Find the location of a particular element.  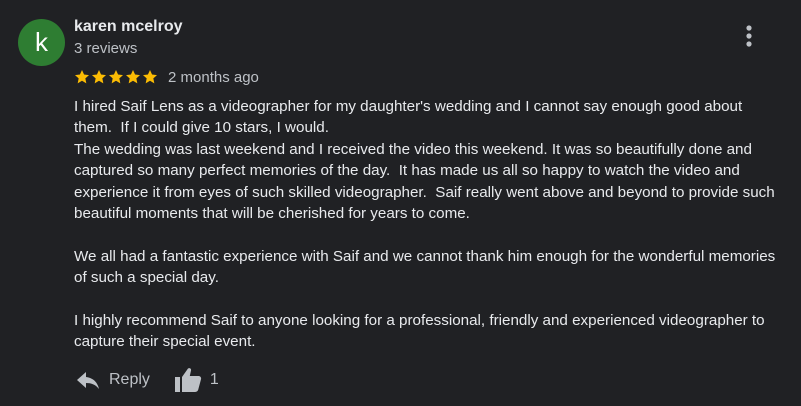

more-vert-icon is located at coordinates (749, 36).